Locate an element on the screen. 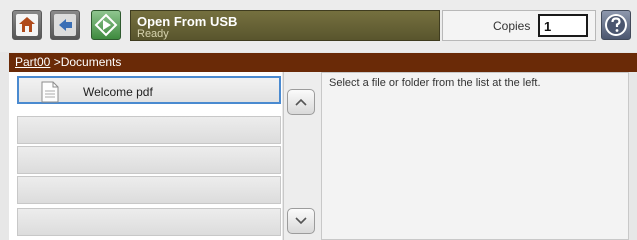 This screenshot has width=637, height=240. start-button is located at coordinates (106, 25).